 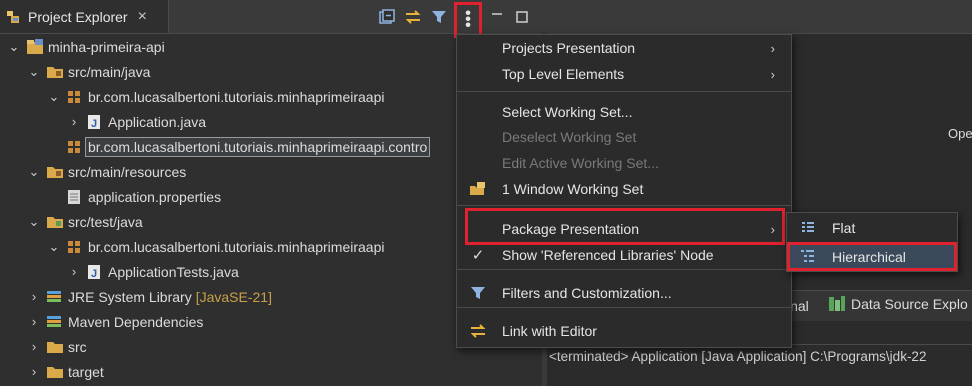 I want to click on tree-item-label: target, so click(x=86, y=371).